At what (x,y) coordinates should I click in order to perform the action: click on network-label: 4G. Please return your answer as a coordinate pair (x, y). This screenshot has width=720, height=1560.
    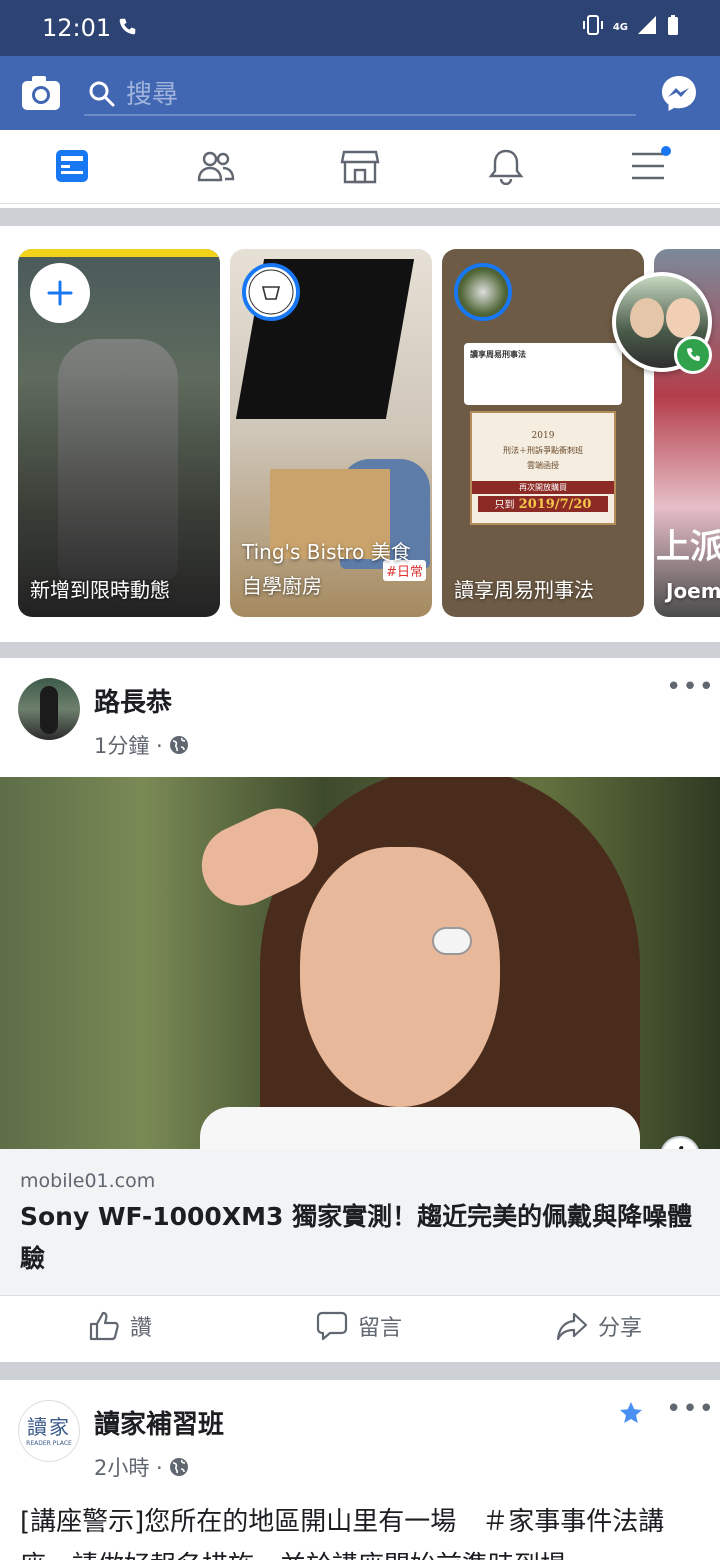
    Looking at the image, I should click on (620, 27).